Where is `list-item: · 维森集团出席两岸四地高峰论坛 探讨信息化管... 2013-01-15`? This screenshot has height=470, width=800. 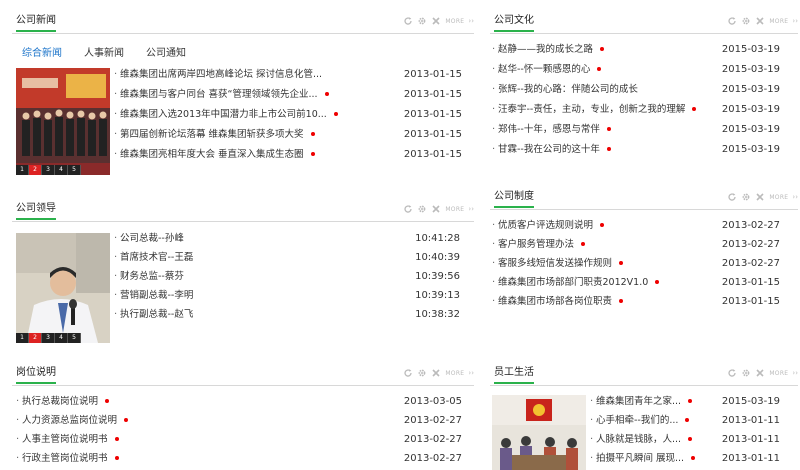
list-item: · 维森集团出席两岸四地高峰论坛 探讨信息化管... 2013-01-15 is located at coordinates (288, 75).